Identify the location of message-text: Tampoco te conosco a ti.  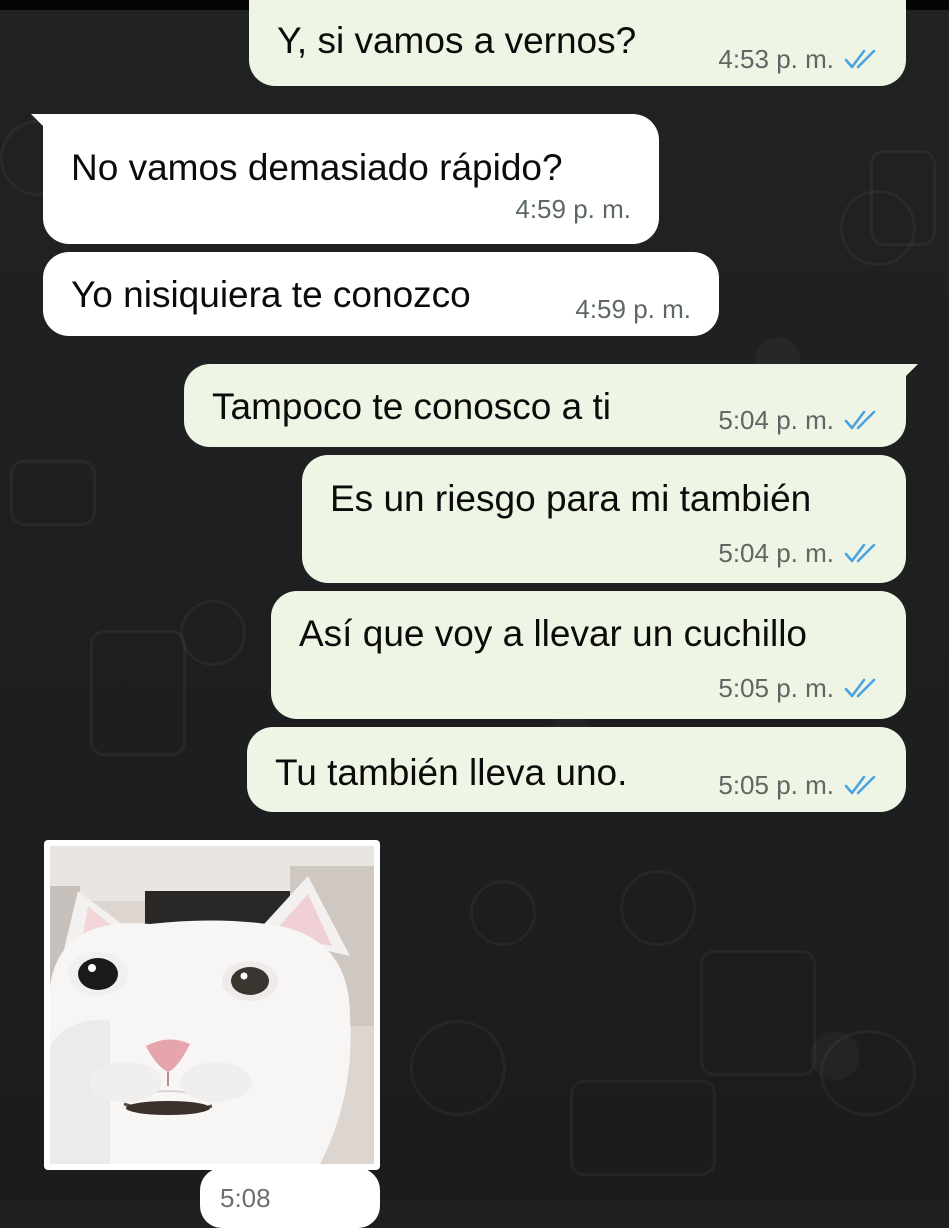
(411, 406).